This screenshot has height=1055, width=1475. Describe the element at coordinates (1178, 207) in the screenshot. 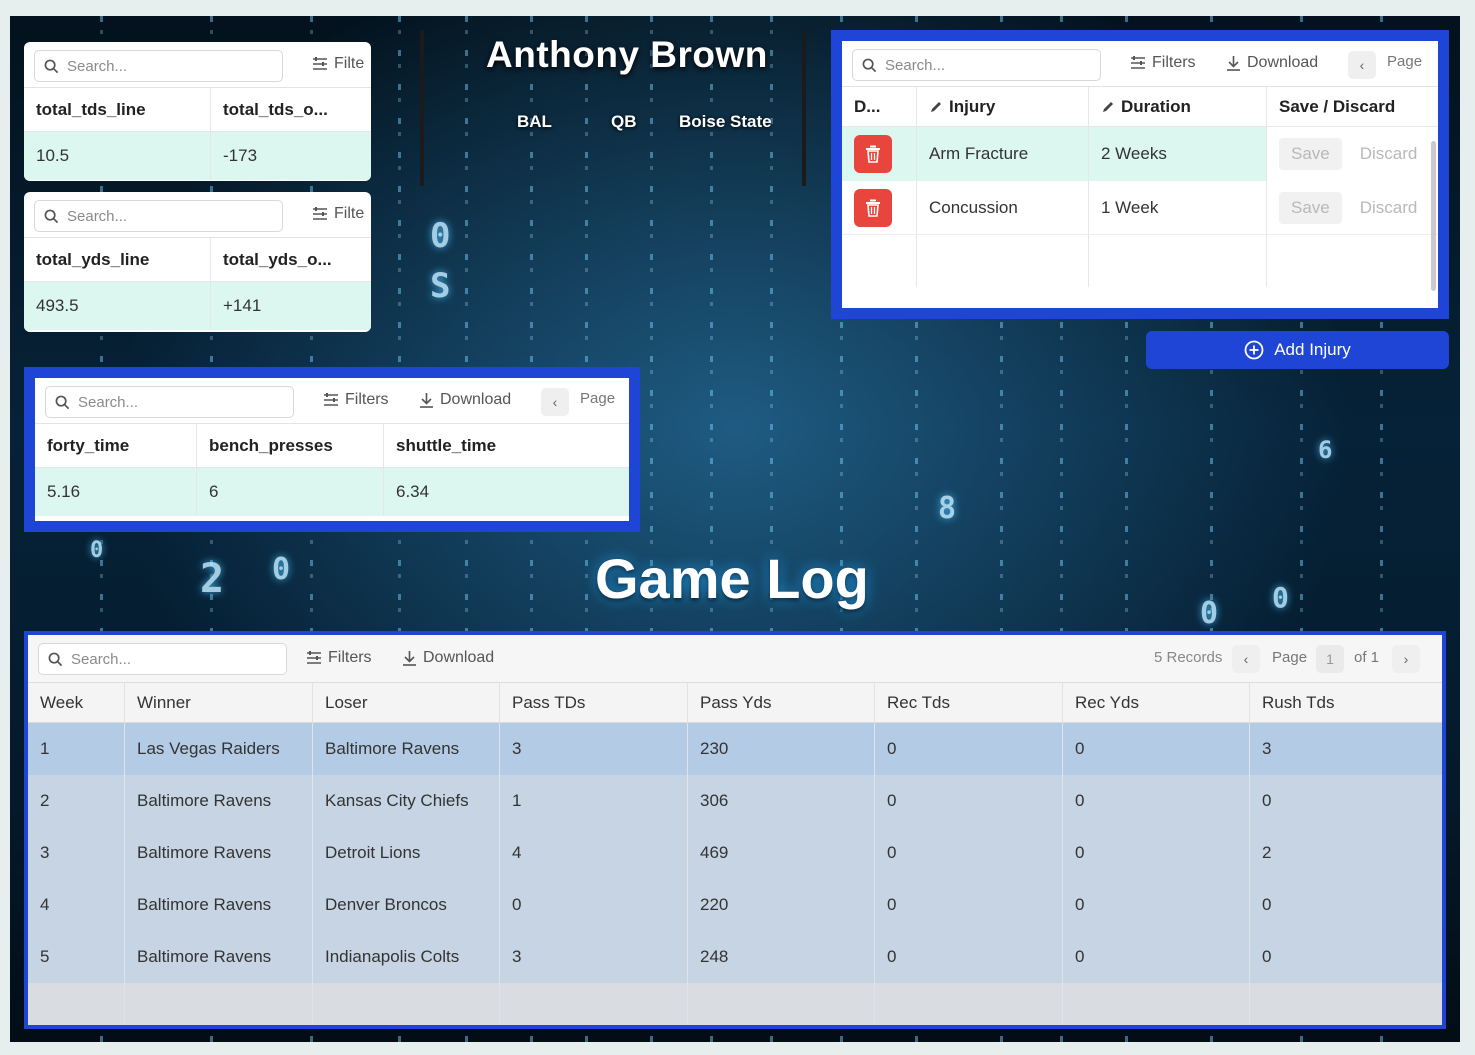

I see `duration-cell: 1 Week` at that location.